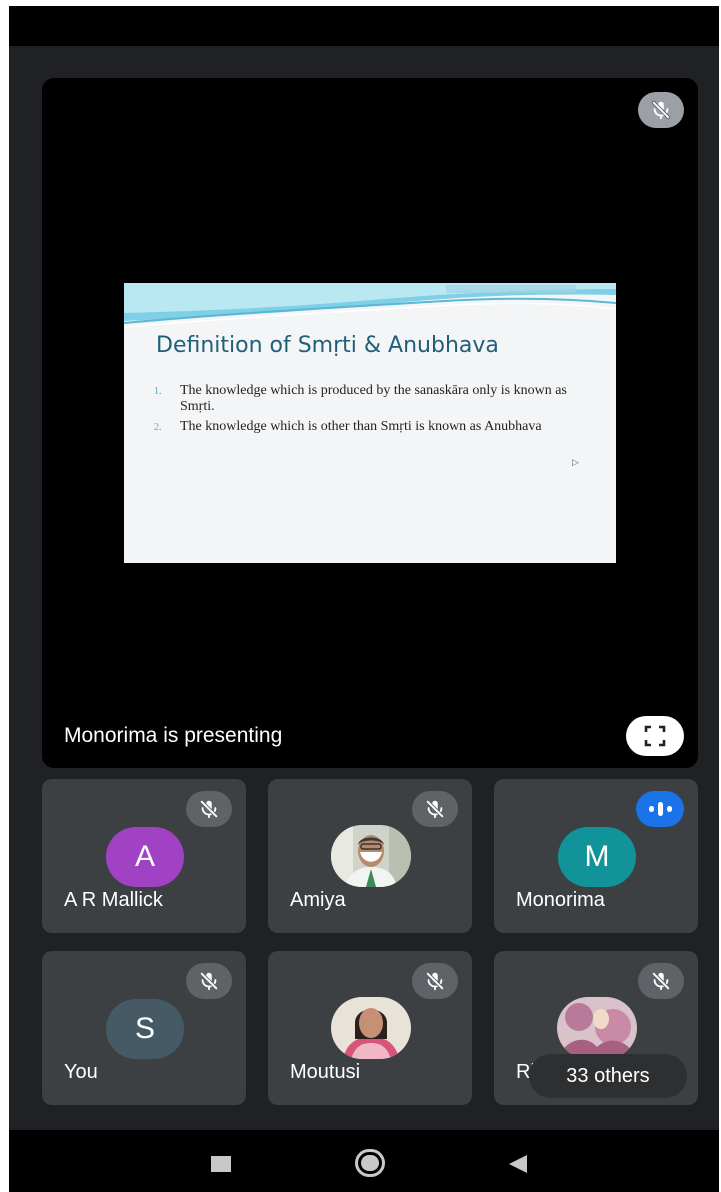 Image resolution: width=721 pixels, height=1192 pixels. I want to click on recents-icon, so click(221, 1164).